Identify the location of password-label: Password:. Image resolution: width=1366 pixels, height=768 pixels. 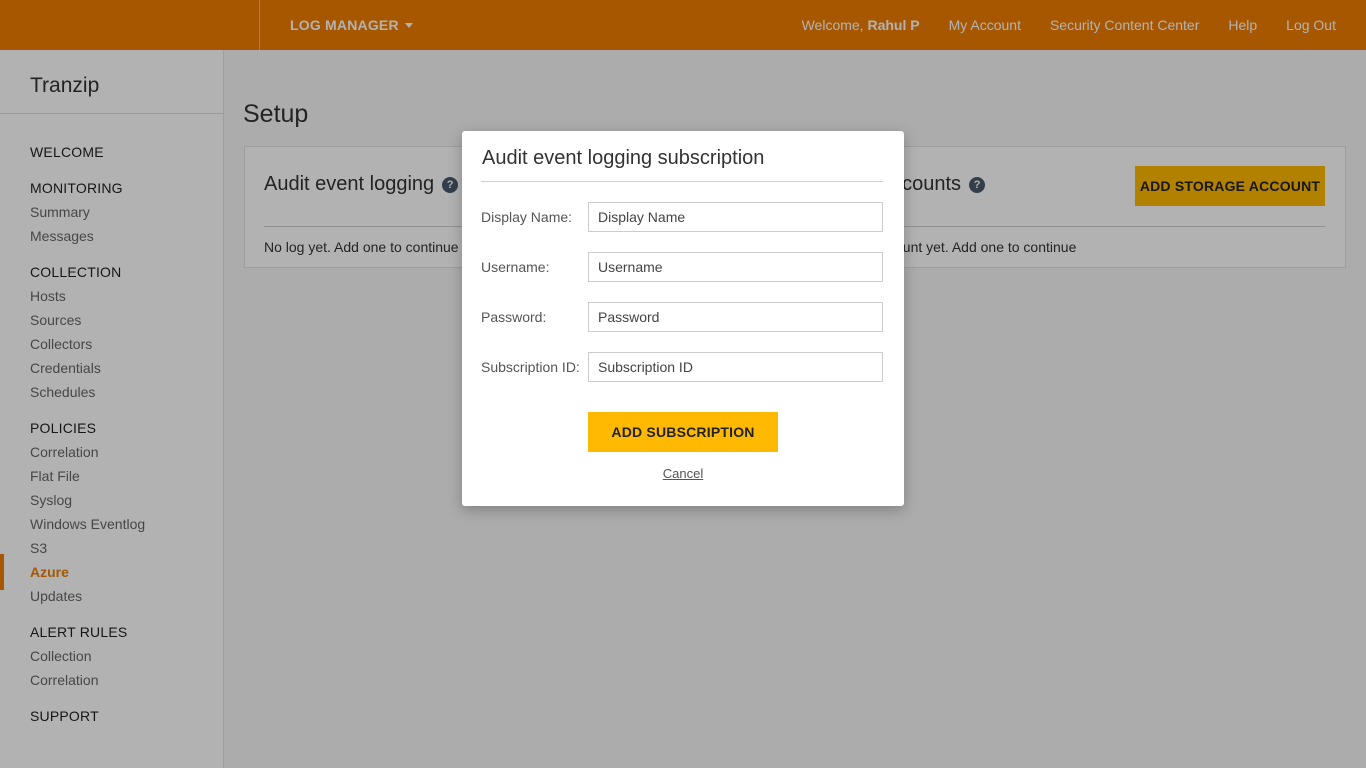
(514, 317).